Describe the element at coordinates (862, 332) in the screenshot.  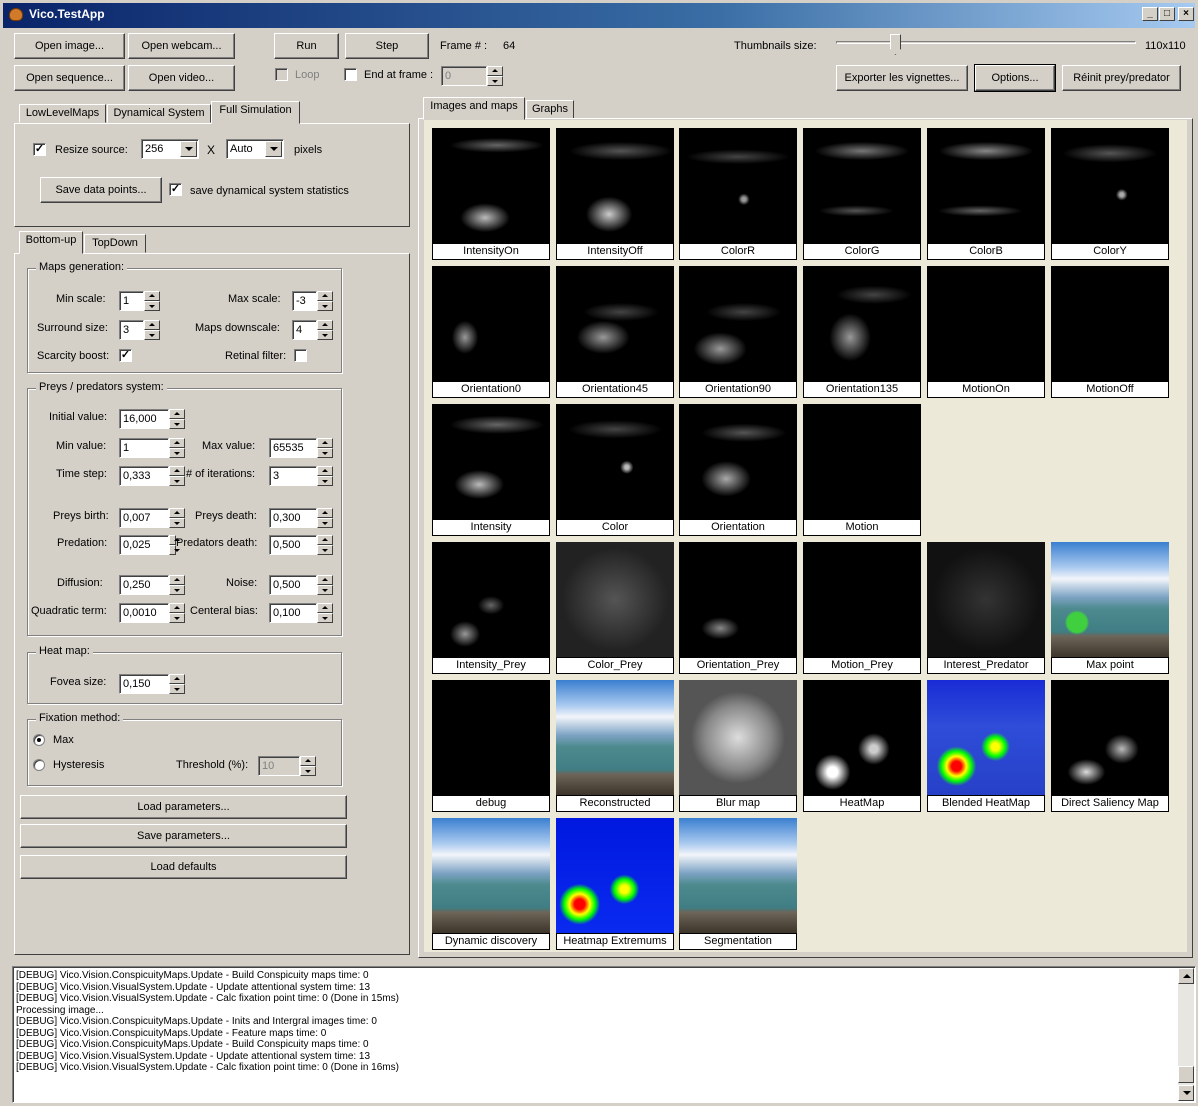
I see `thumbnail-orientation135: Orientation135` at that location.